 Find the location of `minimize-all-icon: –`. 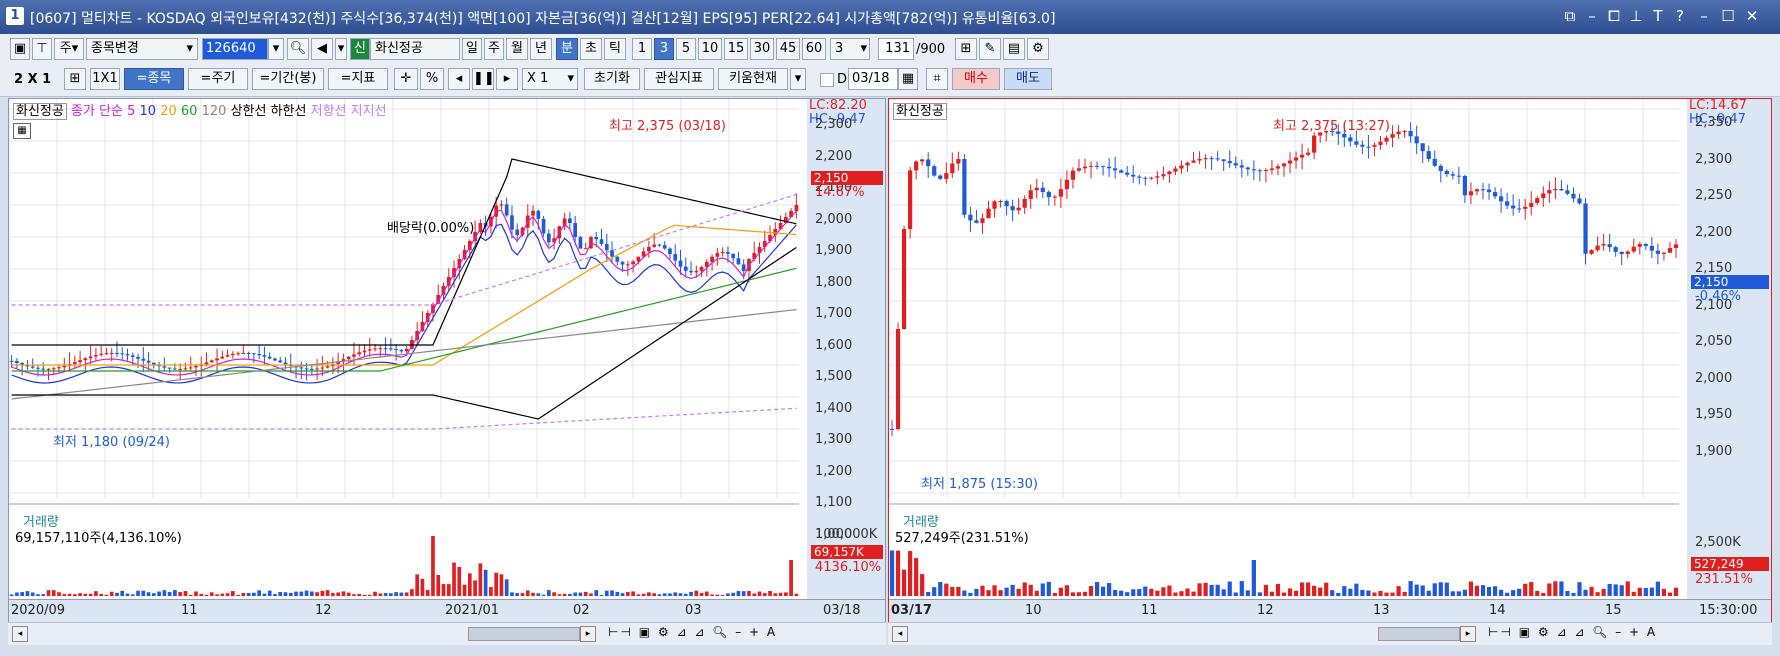

minimize-all-icon: – is located at coordinates (1592, 16).